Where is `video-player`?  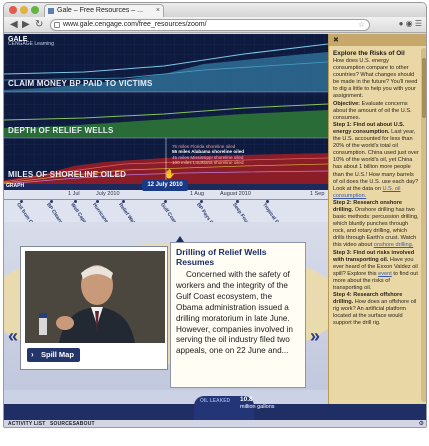
video-player is located at coordinates (95, 297).